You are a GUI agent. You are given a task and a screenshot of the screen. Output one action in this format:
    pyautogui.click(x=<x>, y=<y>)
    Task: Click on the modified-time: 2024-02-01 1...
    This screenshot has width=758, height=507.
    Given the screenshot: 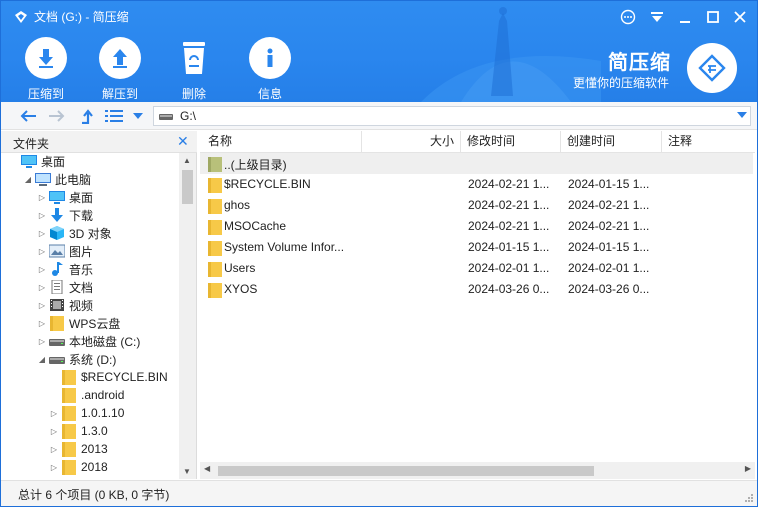 What is the action you would take?
    pyautogui.click(x=509, y=268)
    